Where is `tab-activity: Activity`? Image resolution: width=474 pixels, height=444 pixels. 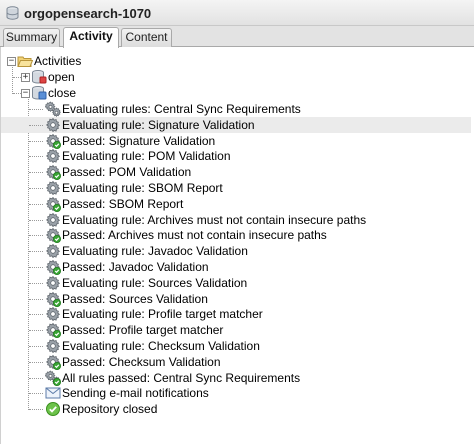
tab-activity: Activity is located at coordinates (91, 37).